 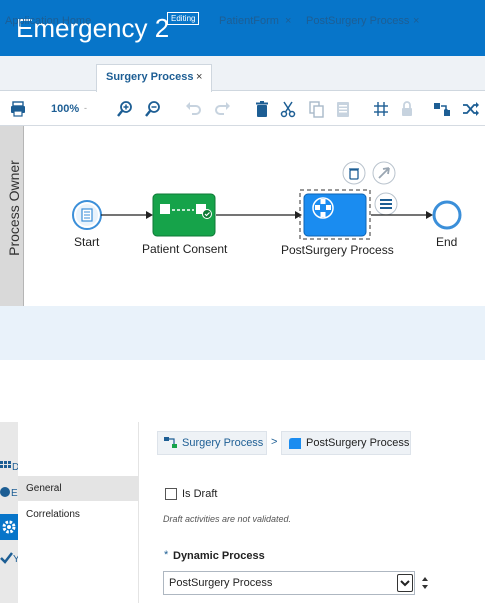 What do you see at coordinates (242, 109) in the screenshot?
I see `toolbar: 100% -` at bounding box center [242, 109].